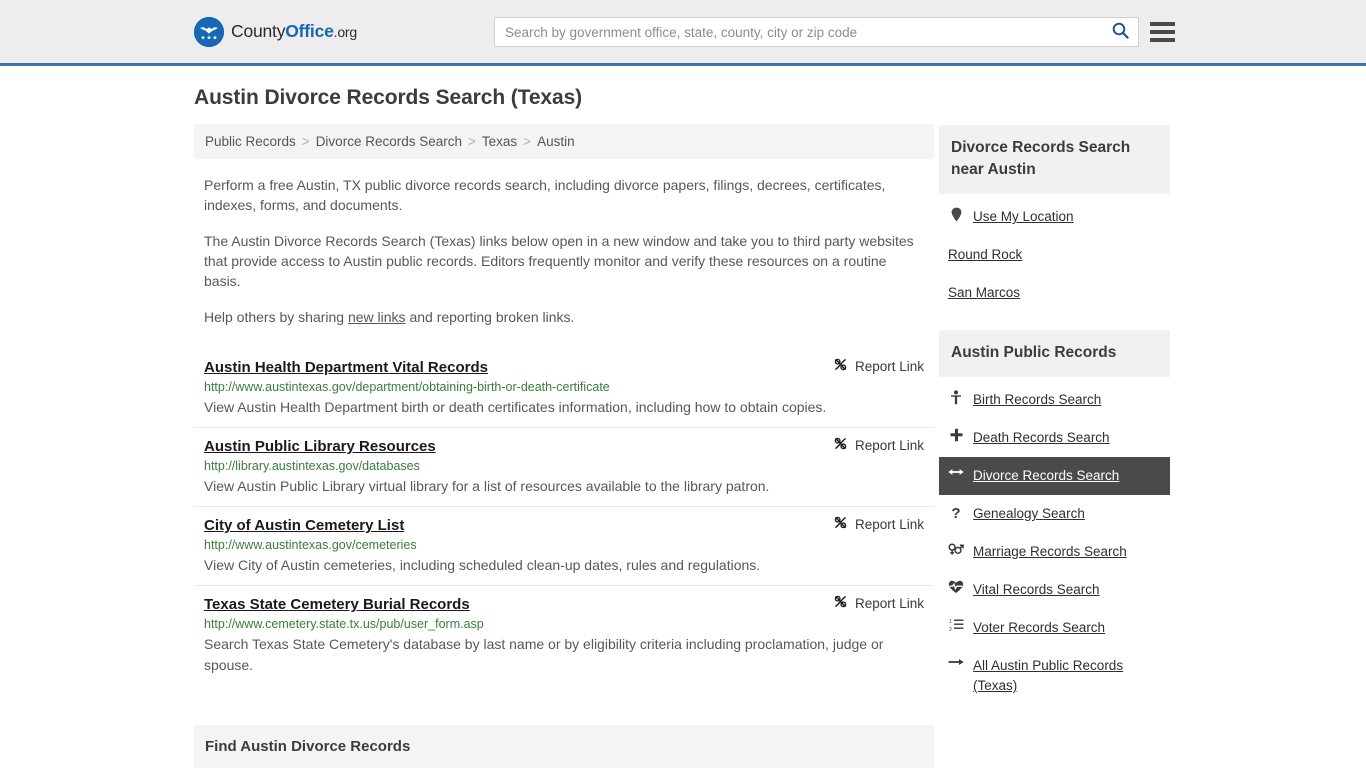  What do you see at coordinates (1048, 675) in the screenshot?
I see `sidebar-item-label: All Austin Public Records (Texas)` at bounding box center [1048, 675].